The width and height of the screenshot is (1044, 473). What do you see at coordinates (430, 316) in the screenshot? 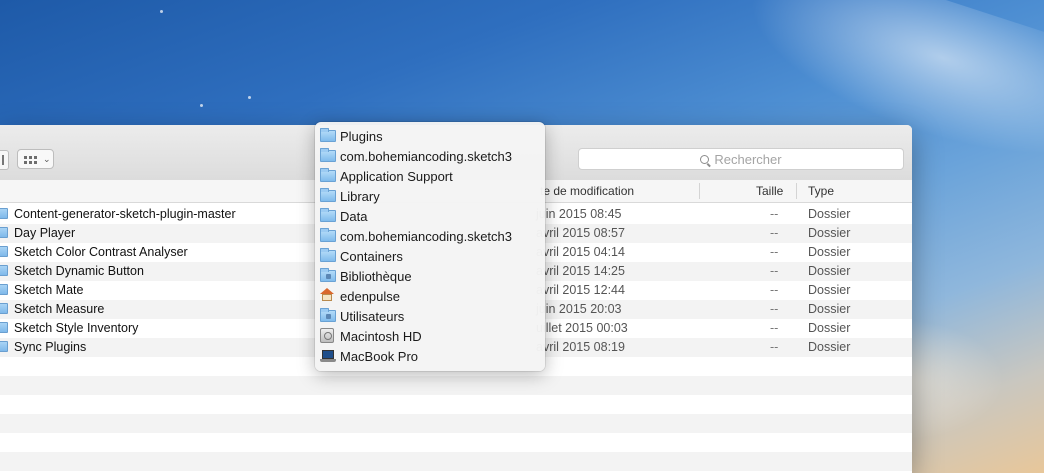
I see `path-menu-item-utilisateurs: Utilisateurs` at bounding box center [430, 316].